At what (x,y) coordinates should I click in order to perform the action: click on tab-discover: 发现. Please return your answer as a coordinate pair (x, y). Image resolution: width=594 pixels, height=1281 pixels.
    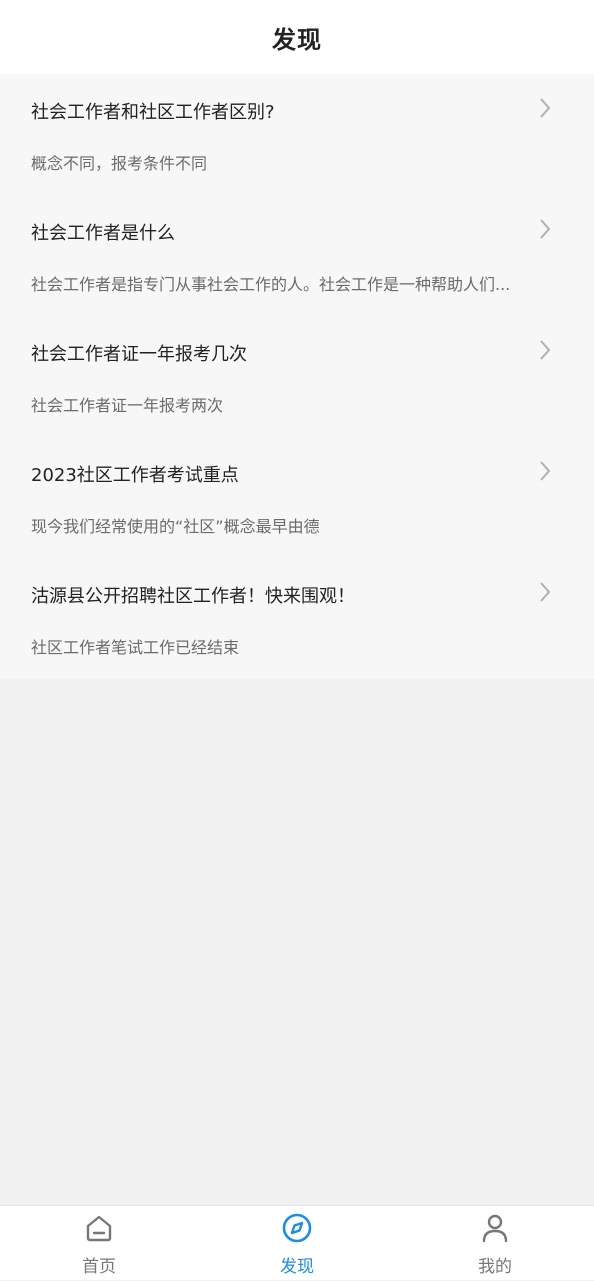
    Looking at the image, I should click on (297, 1243).